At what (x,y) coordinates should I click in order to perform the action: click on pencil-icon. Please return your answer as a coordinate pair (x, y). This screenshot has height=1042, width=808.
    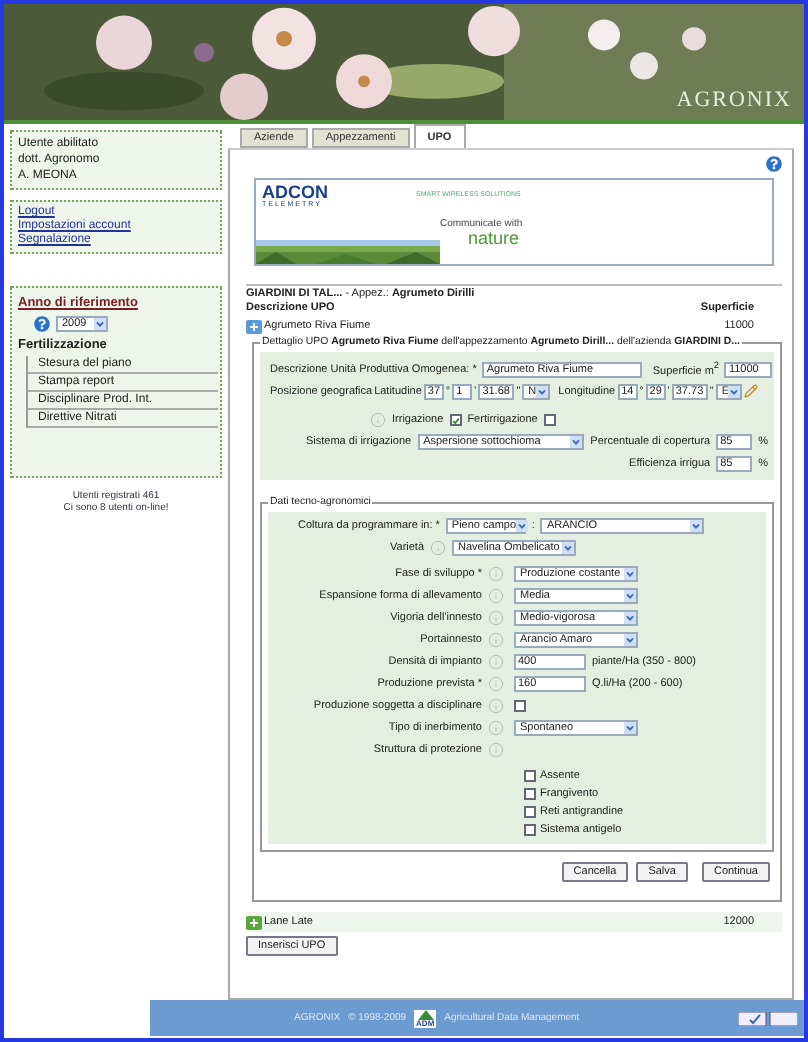
    Looking at the image, I should click on (750, 391).